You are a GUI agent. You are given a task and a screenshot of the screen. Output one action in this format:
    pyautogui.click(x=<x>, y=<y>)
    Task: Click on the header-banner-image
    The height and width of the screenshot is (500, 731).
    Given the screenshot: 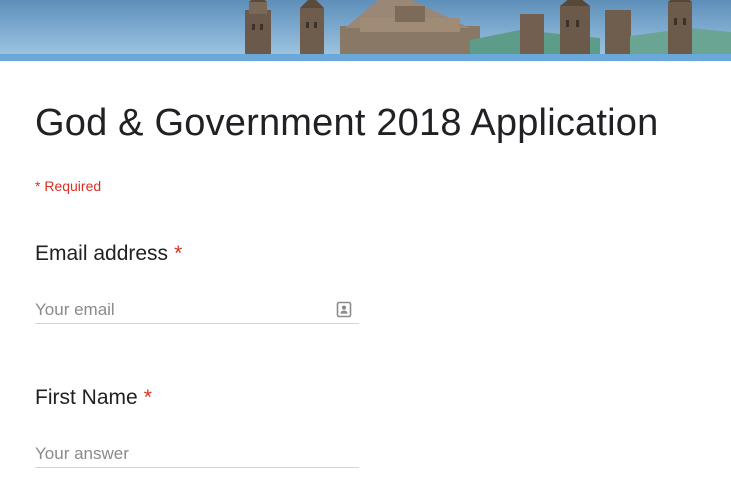 What is the action you would take?
    pyautogui.click(x=365, y=27)
    